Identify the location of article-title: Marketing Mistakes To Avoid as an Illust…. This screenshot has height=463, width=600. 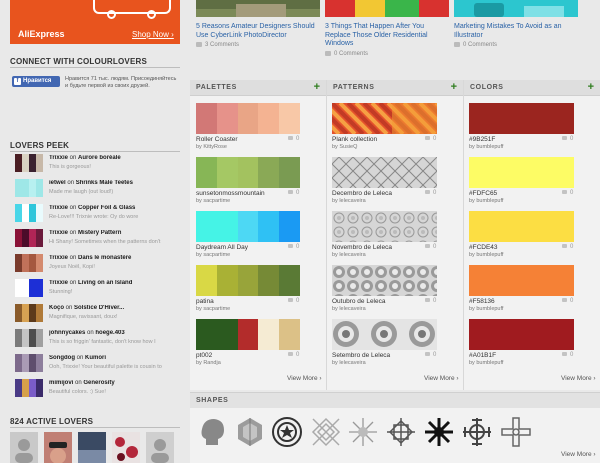
(516, 31).